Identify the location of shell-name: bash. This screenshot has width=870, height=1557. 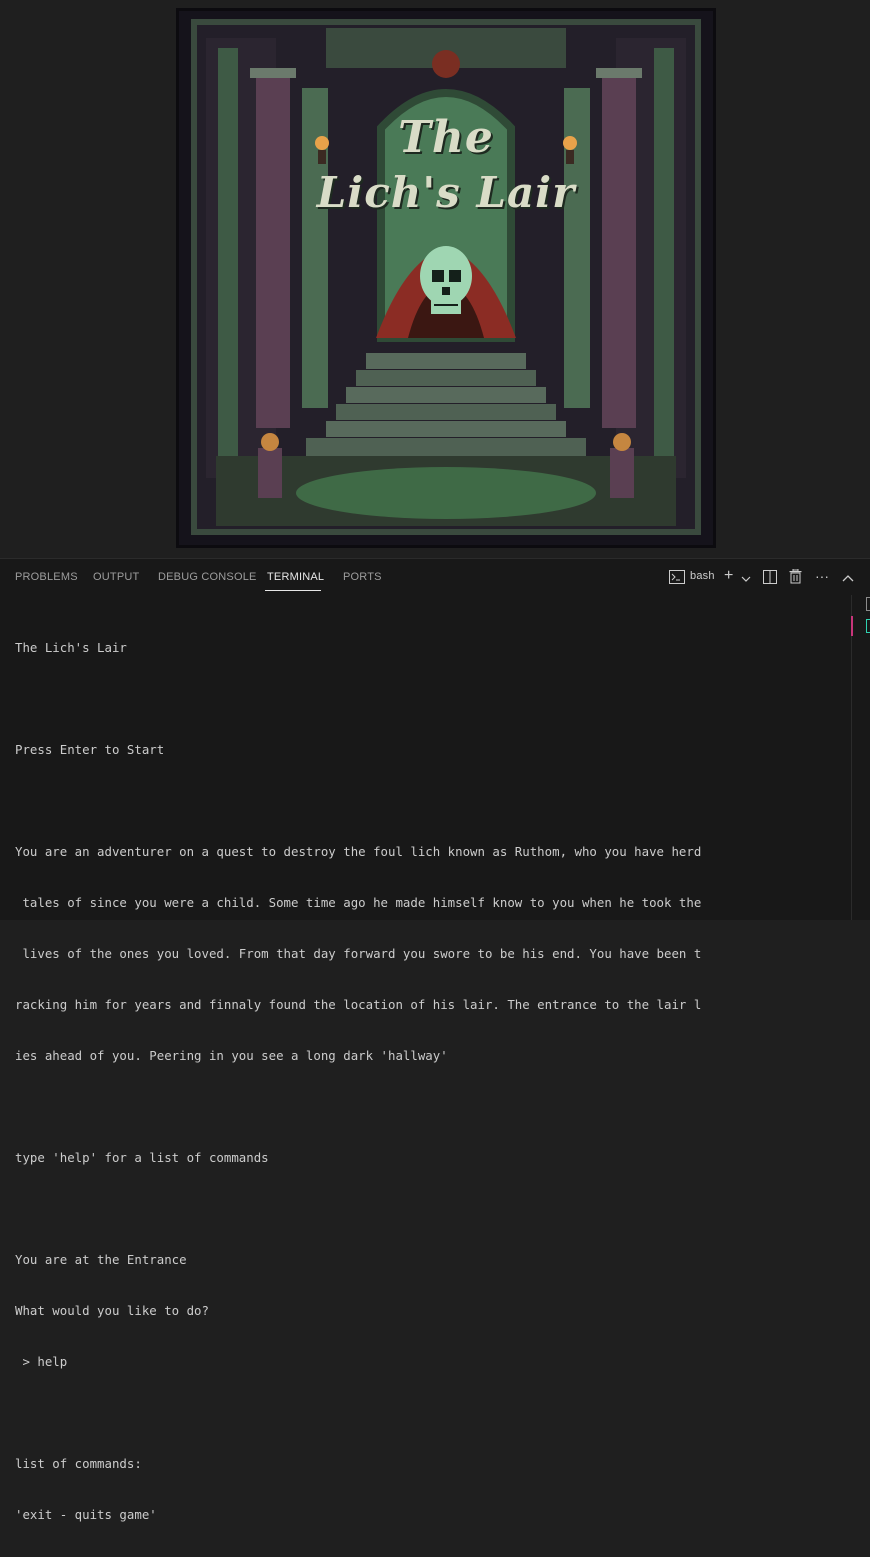
(702, 576).